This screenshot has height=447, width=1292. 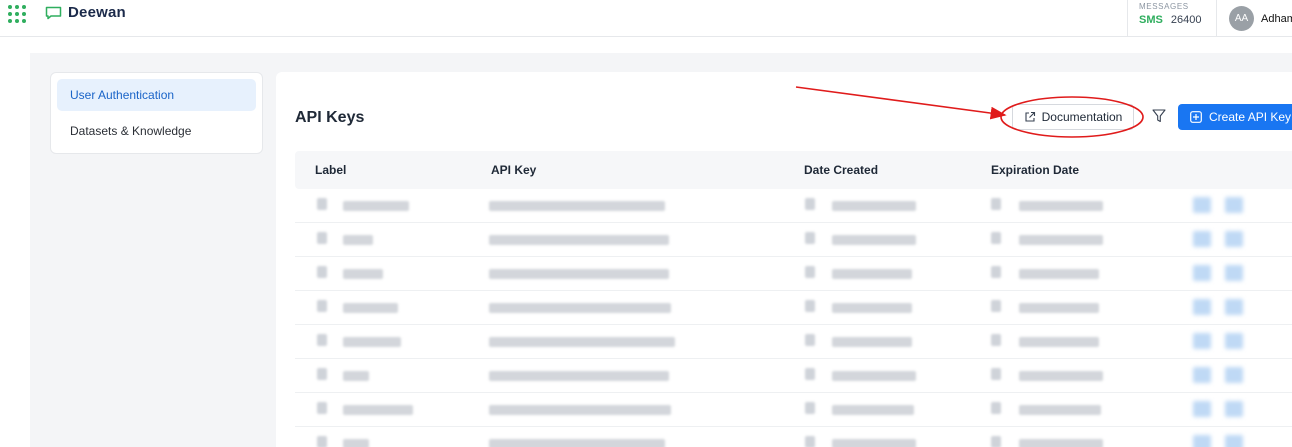 What do you see at coordinates (17, 14) in the screenshot?
I see `apps-grid-icon` at bounding box center [17, 14].